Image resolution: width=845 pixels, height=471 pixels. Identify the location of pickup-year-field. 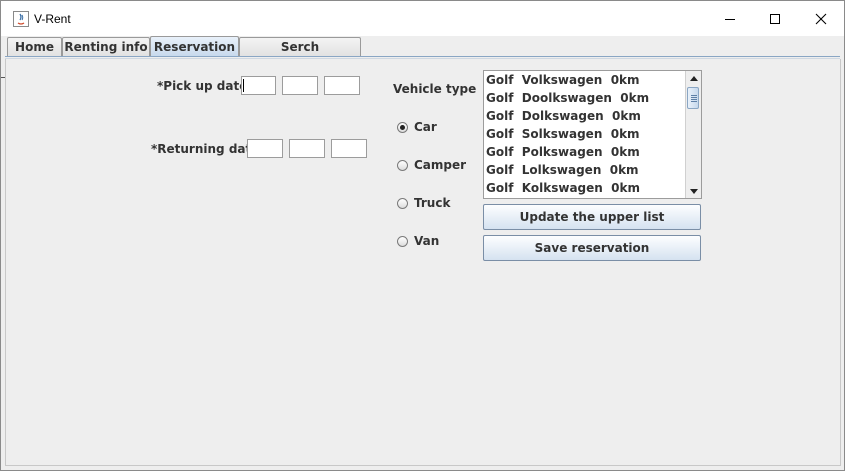
(342, 85).